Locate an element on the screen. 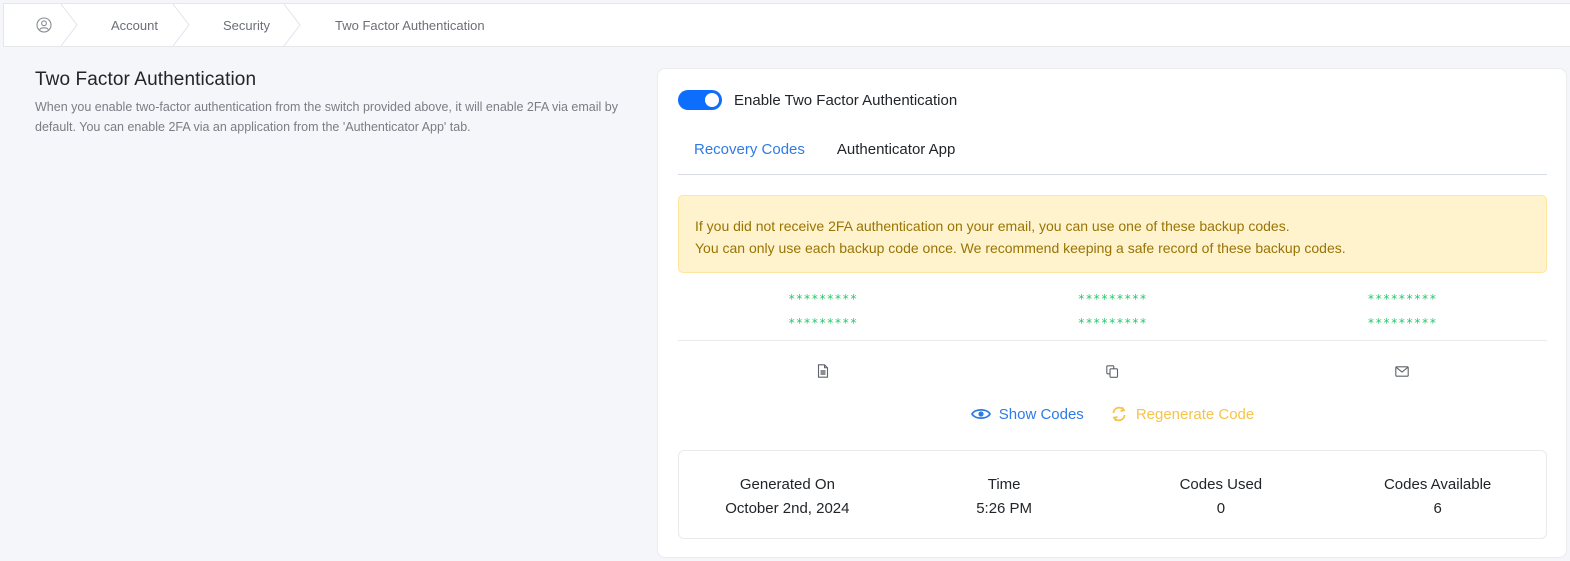 The height and width of the screenshot is (561, 1570). stat-value: 0 is located at coordinates (1221, 508).